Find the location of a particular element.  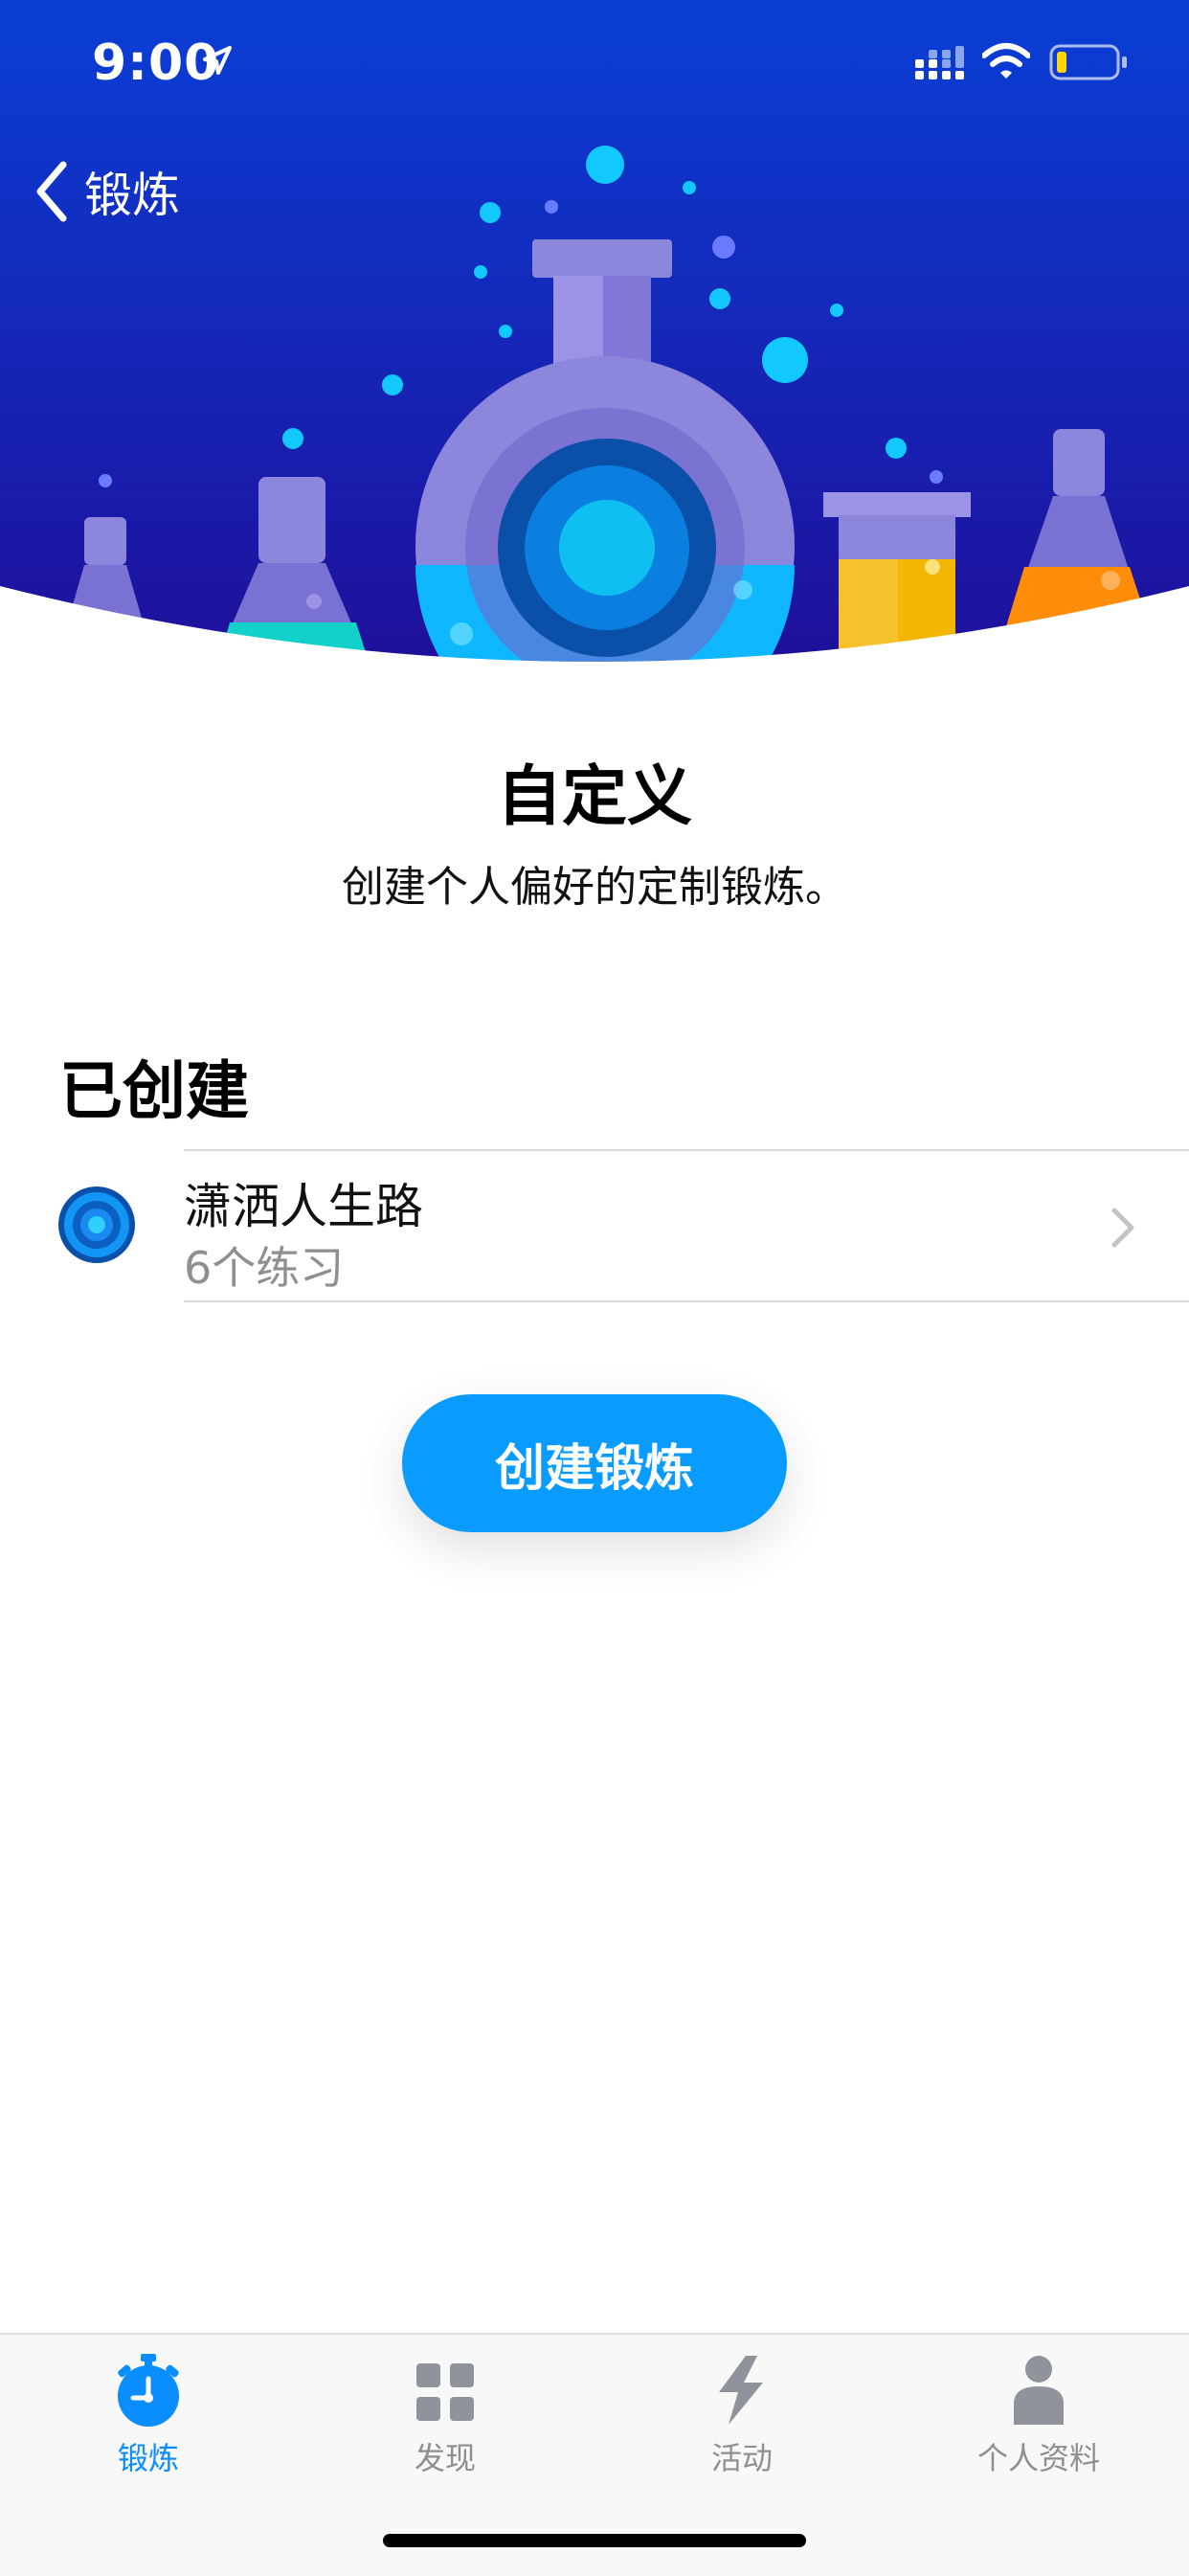

back-button: 锻炼 is located at coordinates (107, 191).